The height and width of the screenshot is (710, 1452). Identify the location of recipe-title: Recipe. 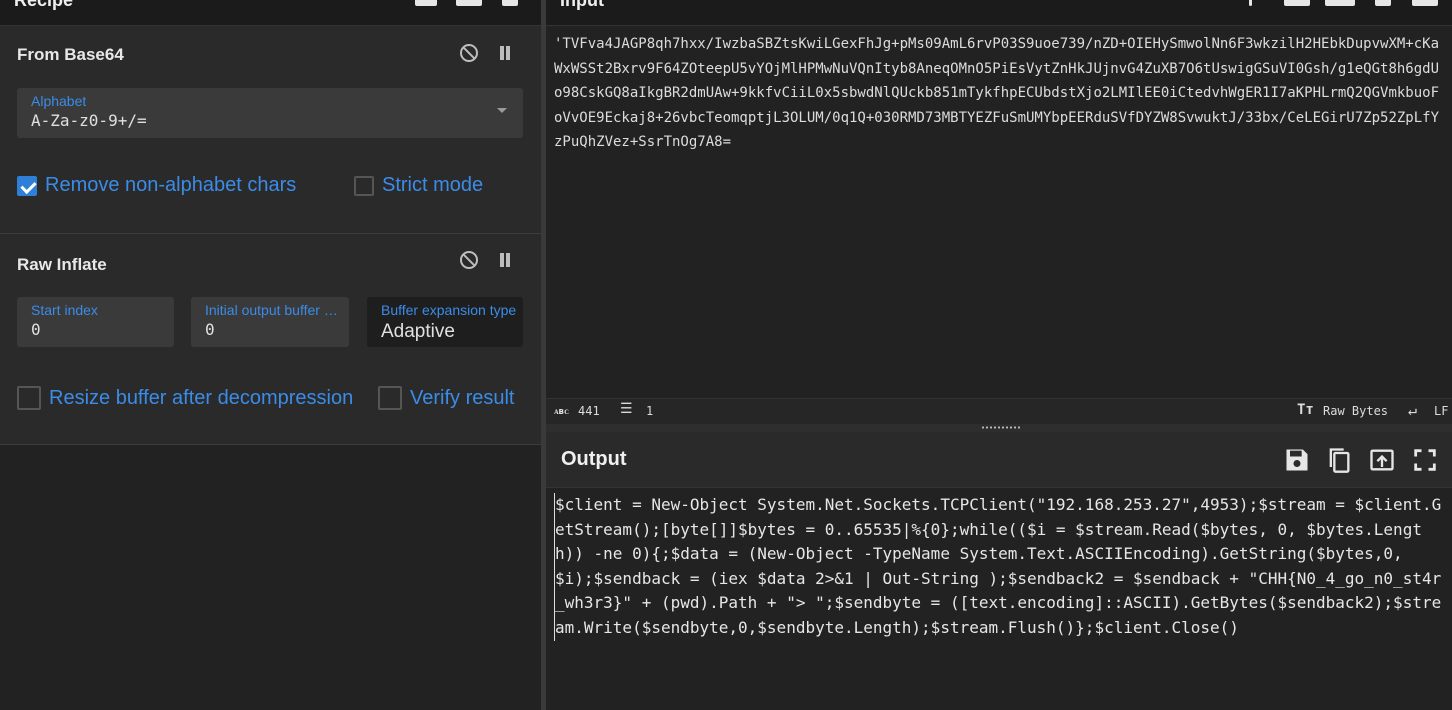
(44, 5).